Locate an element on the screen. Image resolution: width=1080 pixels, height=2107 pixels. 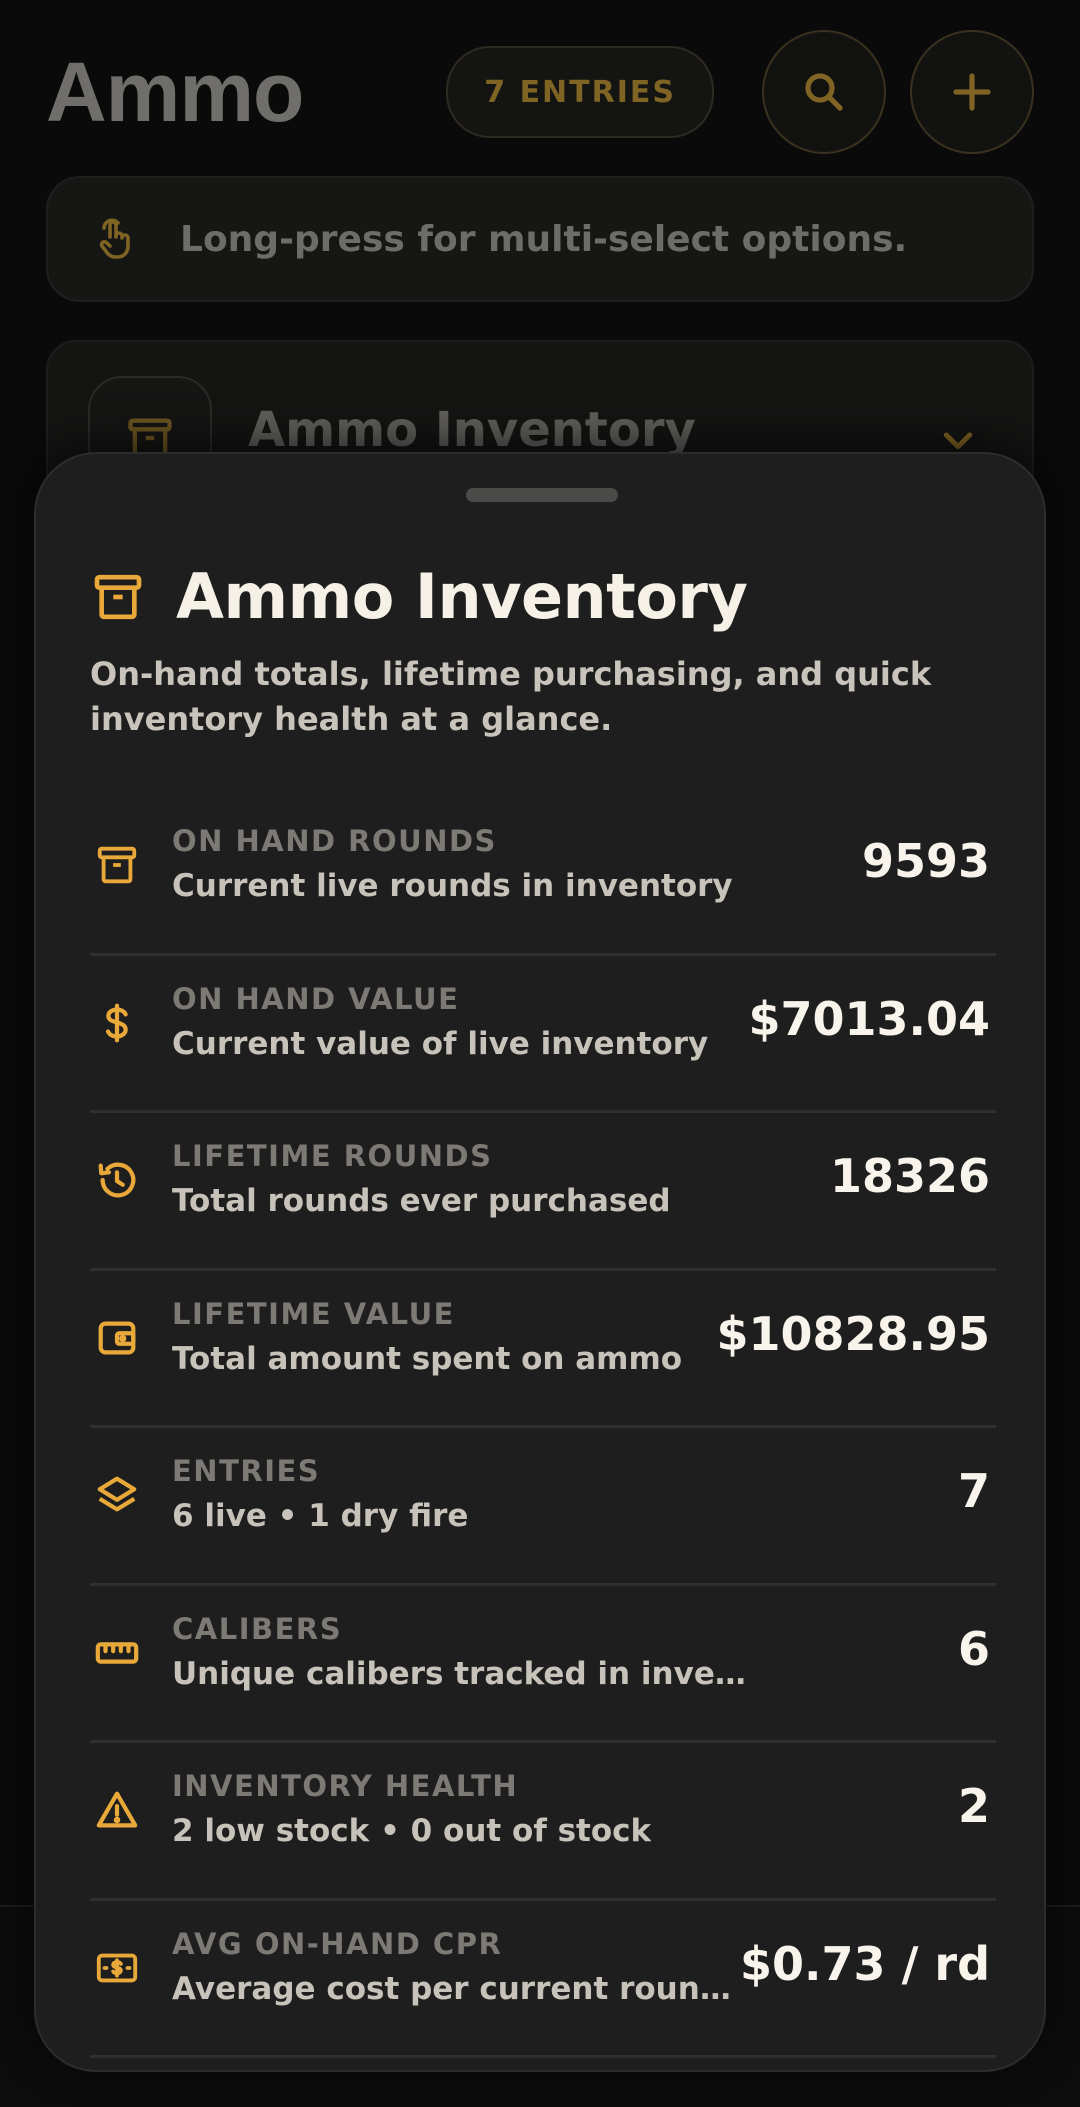
stat-label: ON HAND ROUNDS is located at coordinates (334, 841).